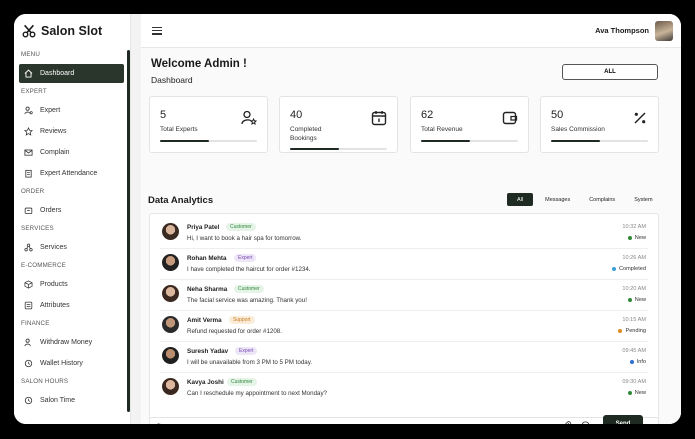 The height and width of the screenshot is (439, 695). I want to click on stat-value: 62, so click(427, 115).